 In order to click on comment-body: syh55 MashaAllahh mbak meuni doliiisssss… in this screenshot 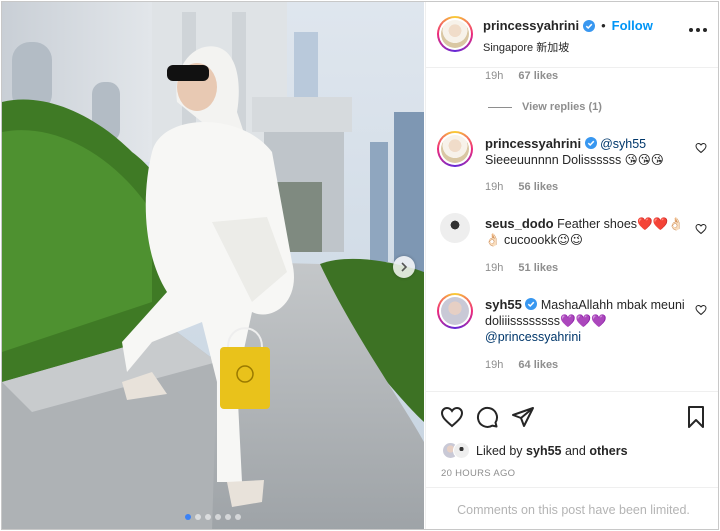, I will do `click(590, 321)`.